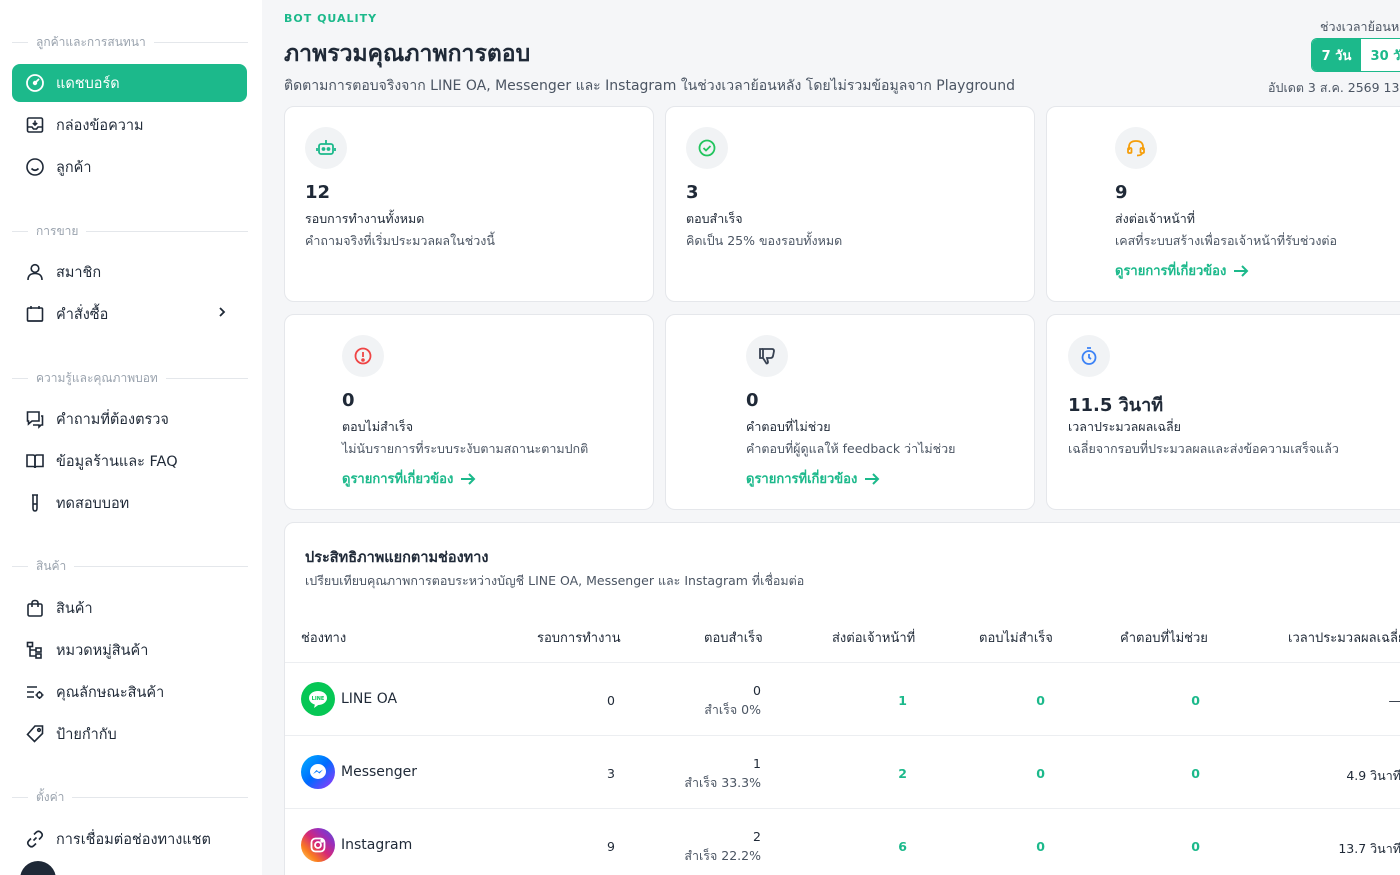  What do you see at coordinates (378, 426) in the screenshot?
I see `kpi-title: ตอบไม่สำเร็จ` at bounding box center [378, 426].